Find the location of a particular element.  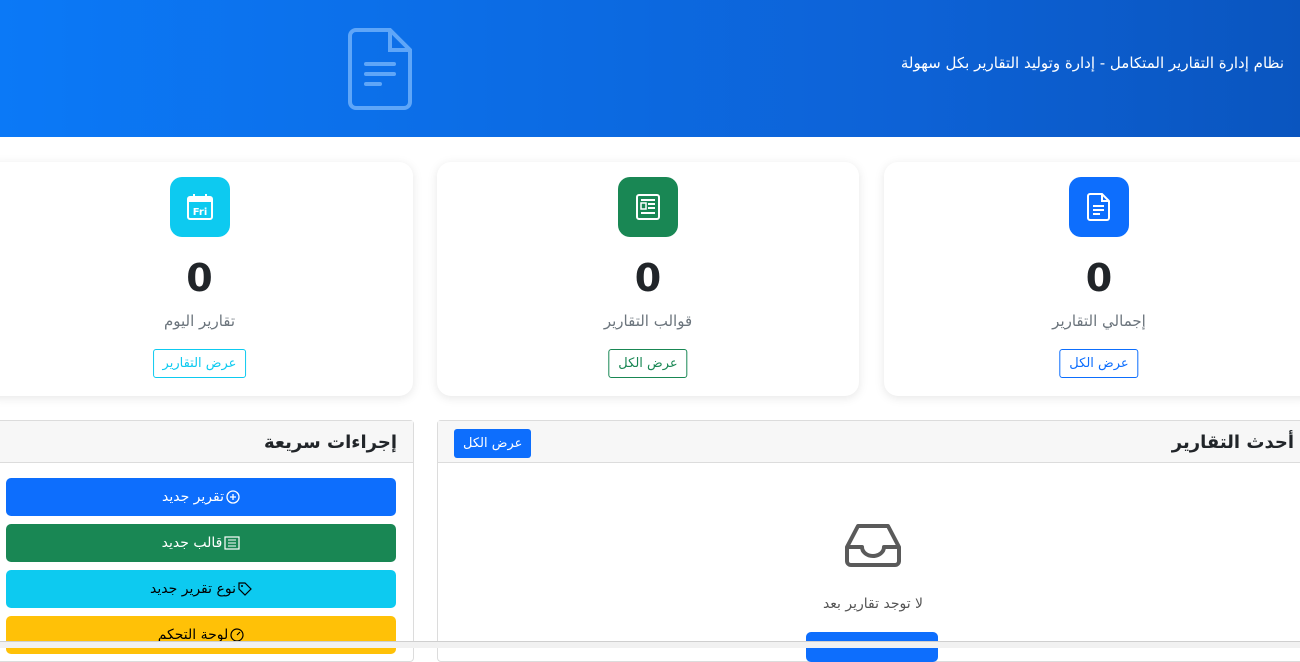

panel-title: إجراءات سريعة is located at coordinates (330, 442).